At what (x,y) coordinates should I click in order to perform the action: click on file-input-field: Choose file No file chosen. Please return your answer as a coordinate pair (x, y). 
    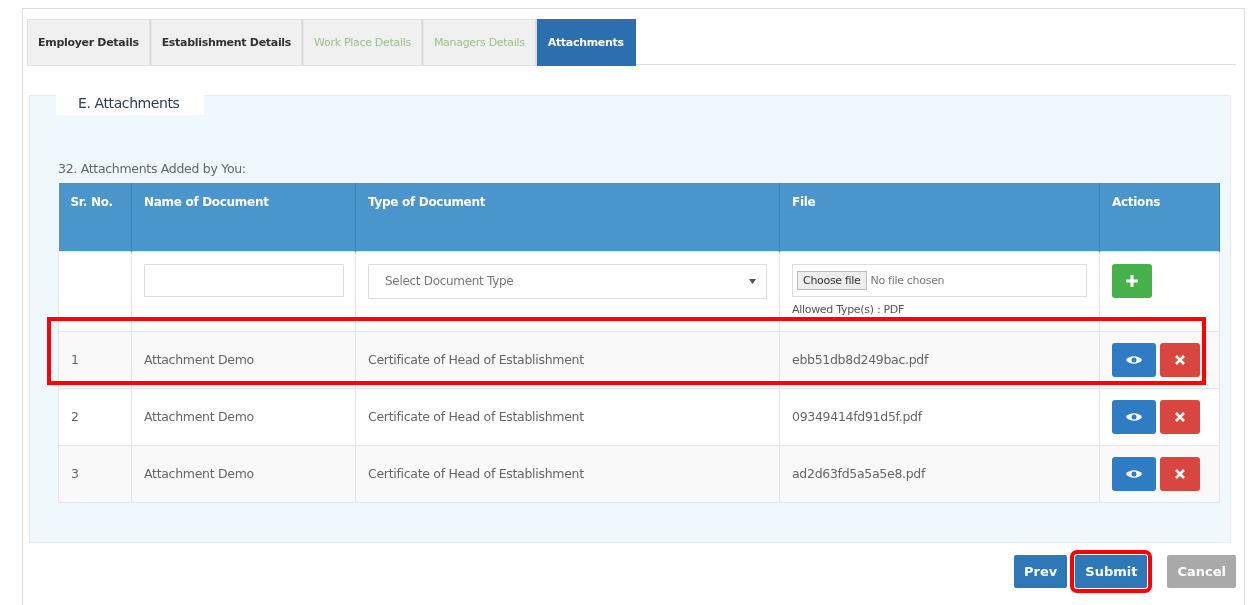
    Looking at the image, I should click on (939, 280).